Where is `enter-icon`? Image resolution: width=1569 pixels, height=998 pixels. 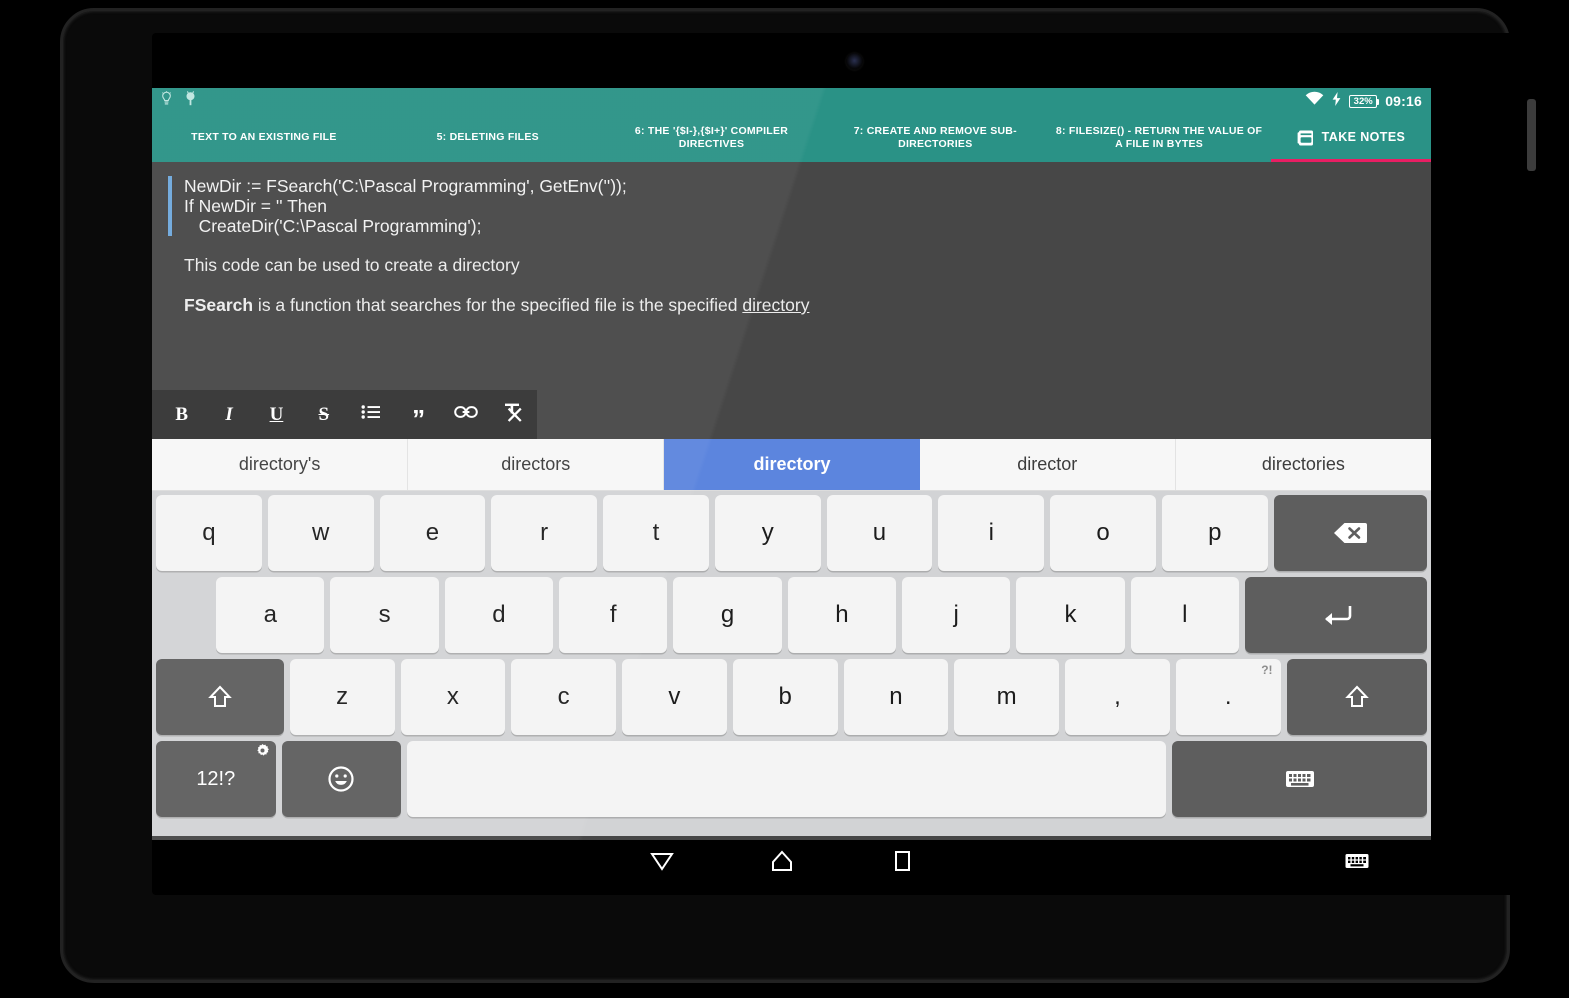
enter-icon is located at coordinates (1336, 615).